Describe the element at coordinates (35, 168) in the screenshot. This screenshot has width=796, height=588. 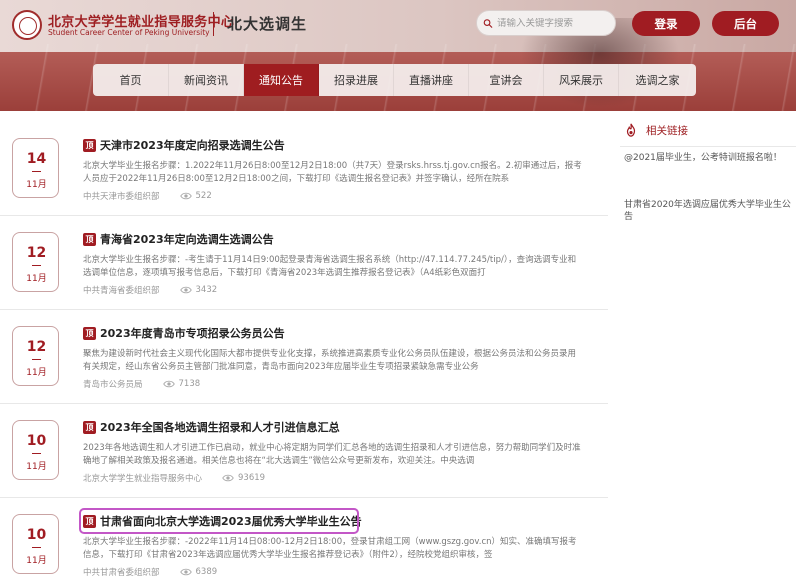
I see `date-badge: 14 11月` at that location.